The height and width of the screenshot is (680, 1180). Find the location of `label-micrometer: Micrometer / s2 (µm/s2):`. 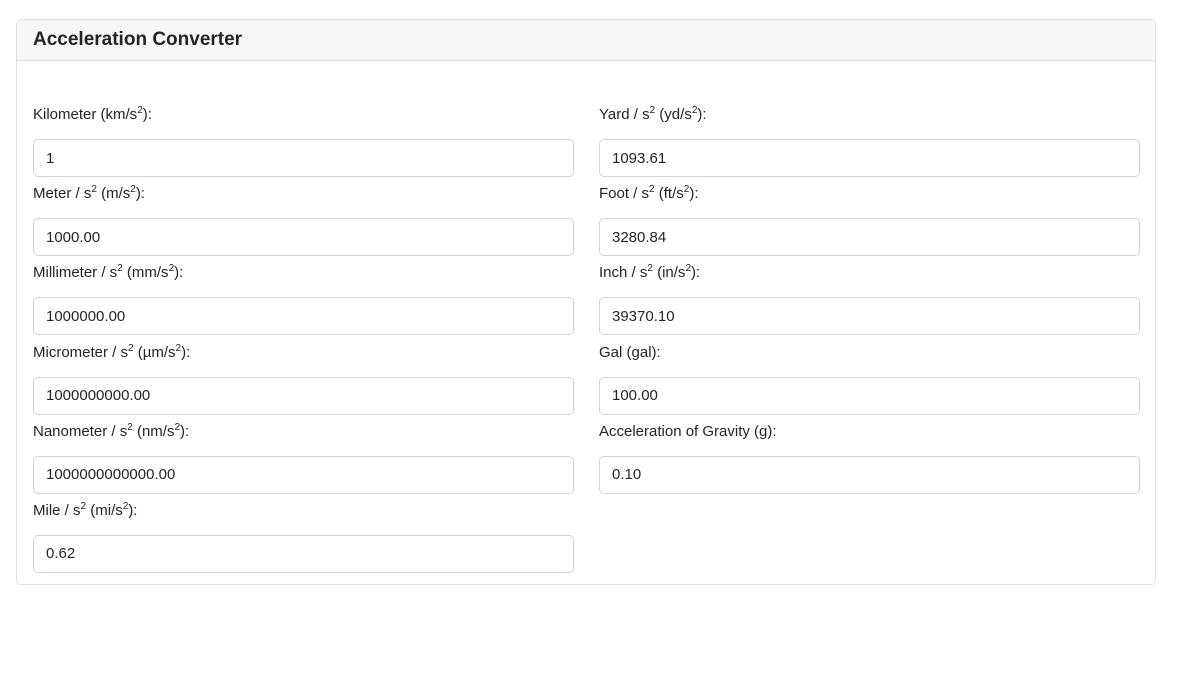

label-micrometer: Micrometer / s2 (µm/s2): is located at coordinates (112, 351).